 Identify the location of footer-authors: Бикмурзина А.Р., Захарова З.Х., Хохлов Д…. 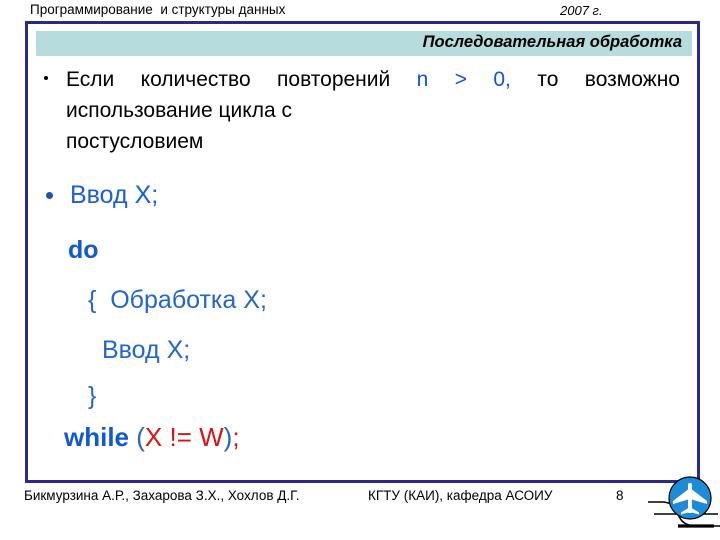
(162, 495).